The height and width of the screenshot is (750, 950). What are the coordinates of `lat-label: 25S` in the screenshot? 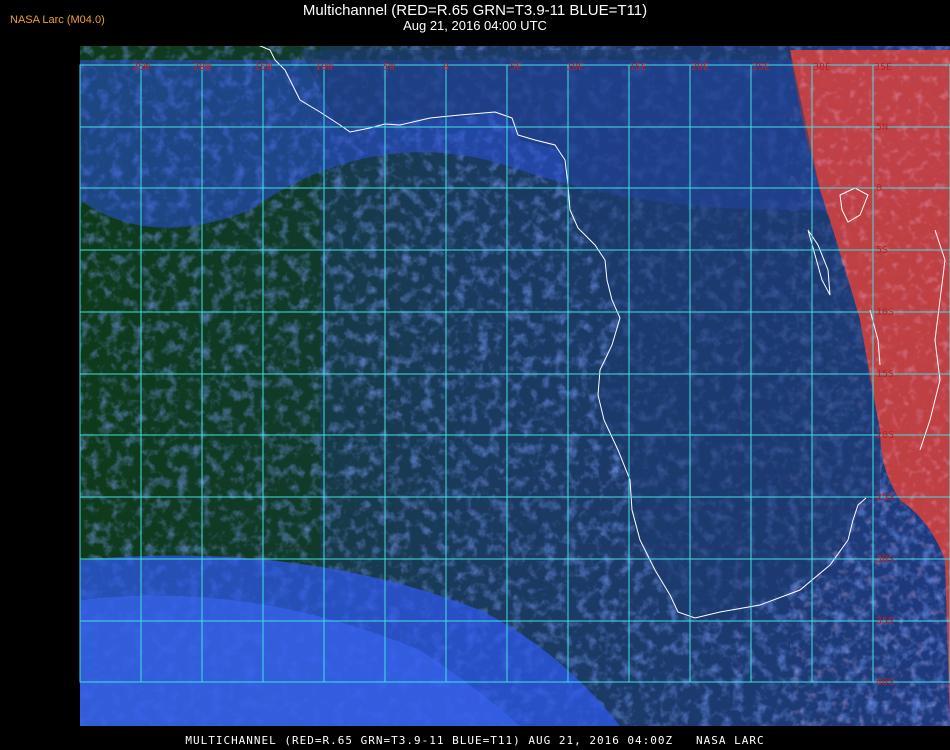 It's located at (885, 497).